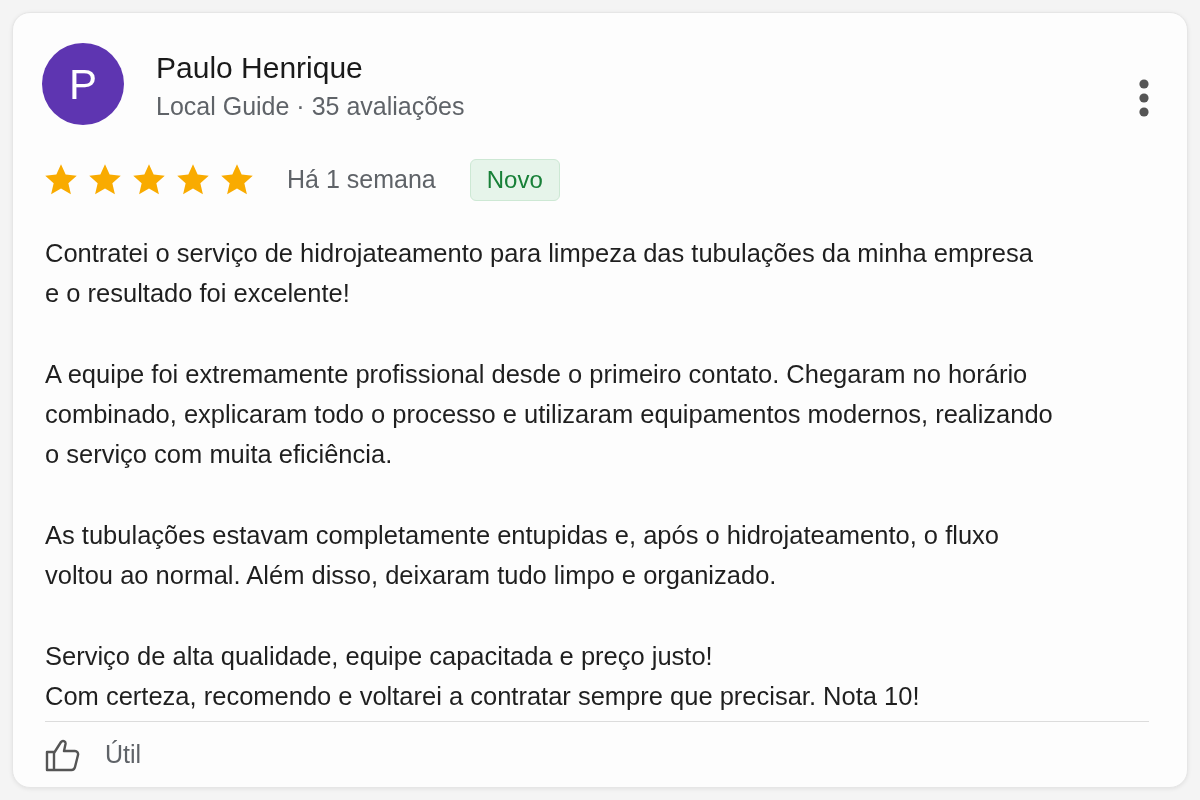  What do you see at coordinates (549, 414) in the screenshot?
I see `review-paragraph: A equipe foi extremamente profissional desde o primeiro contato. Chegaram no horário combinado, explicaram todo o processo e utilizaram equipamentos modernos, realizando o serviço com muita eficiência.` at bounding box center [549, 414].